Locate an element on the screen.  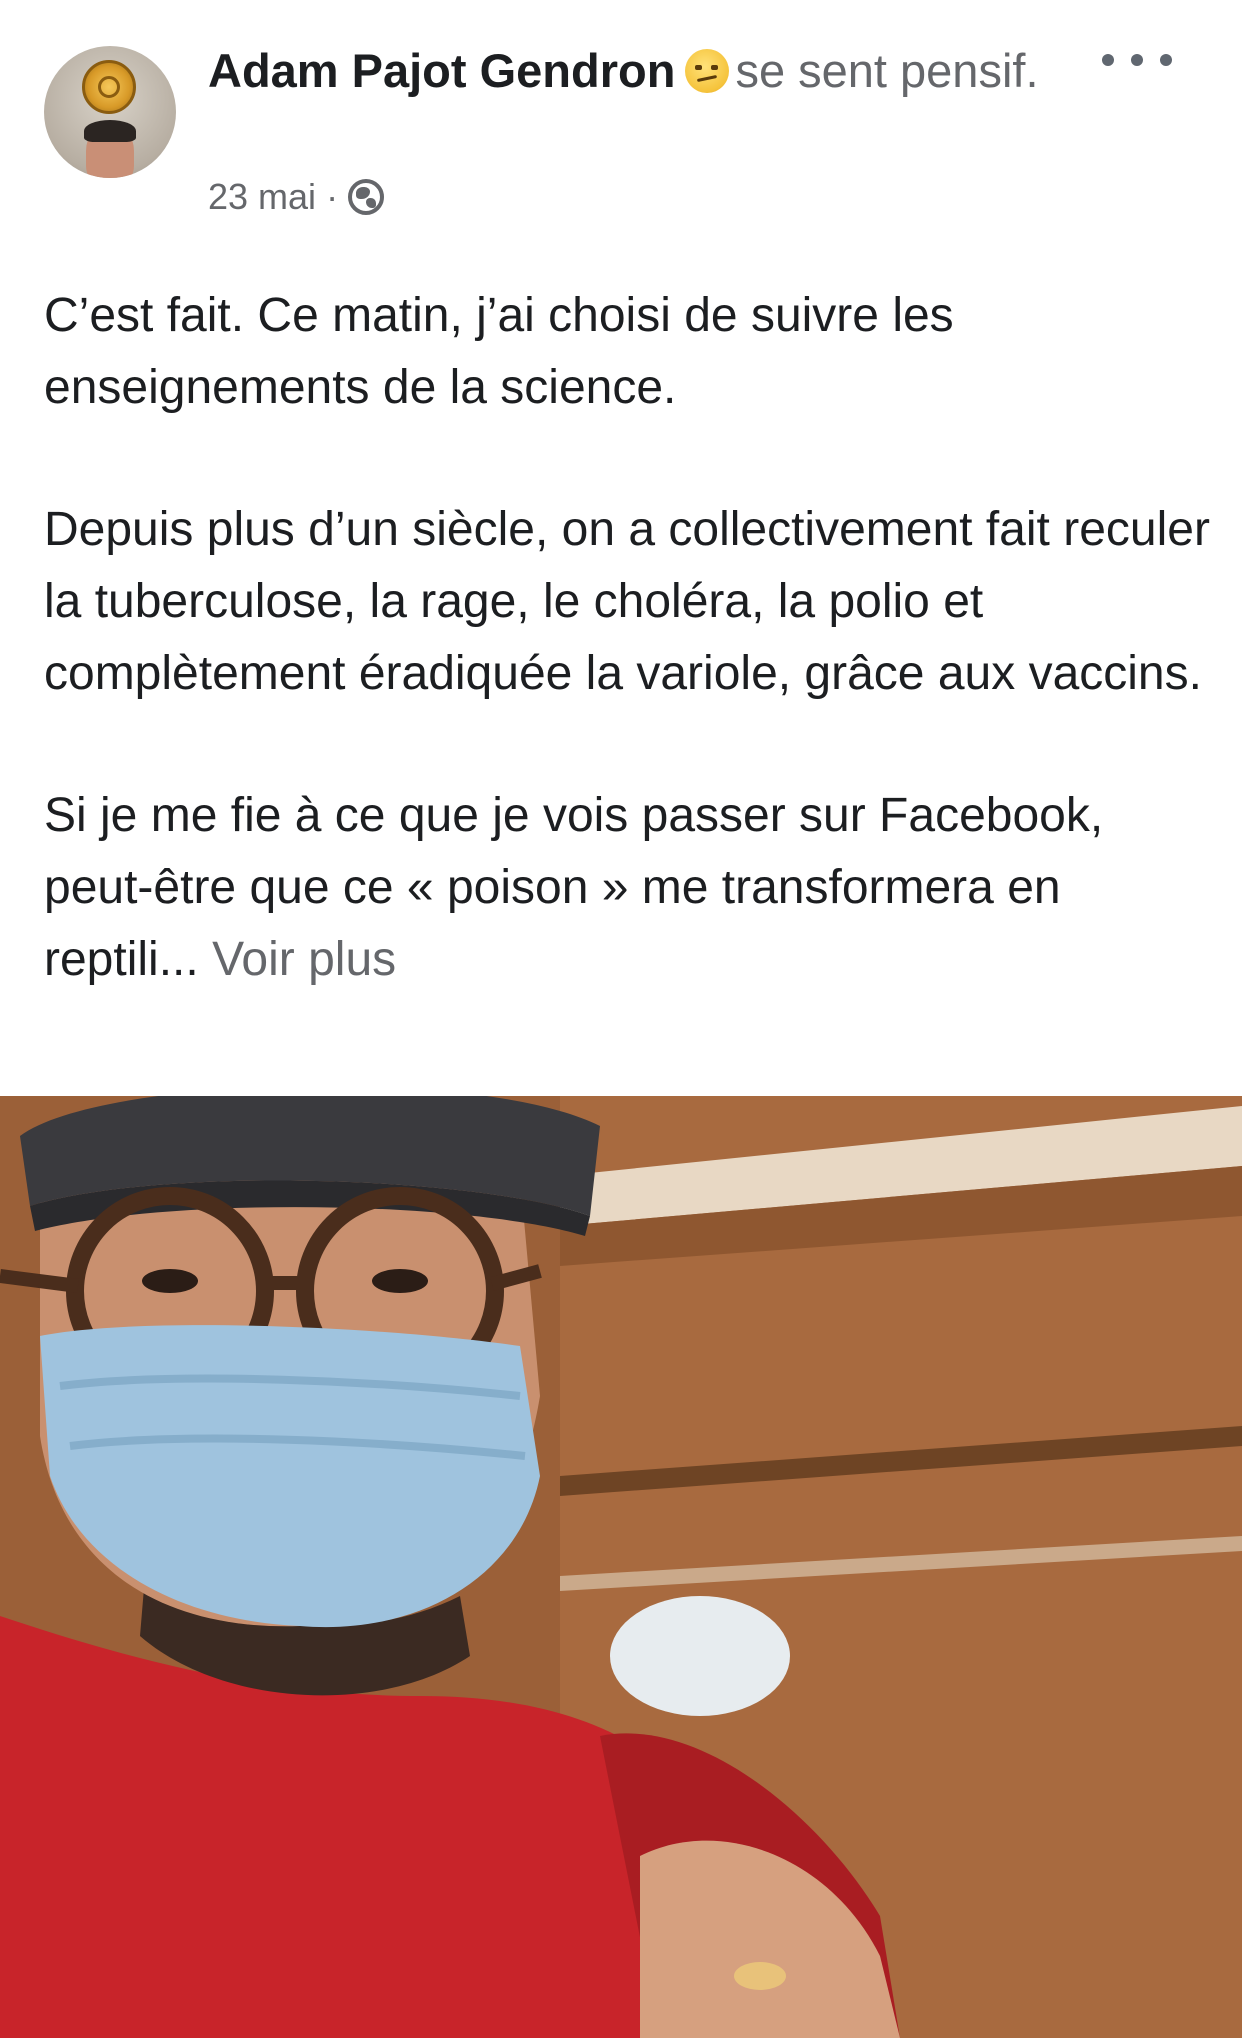
more-options-icon is located at coordinates (1137, 60).